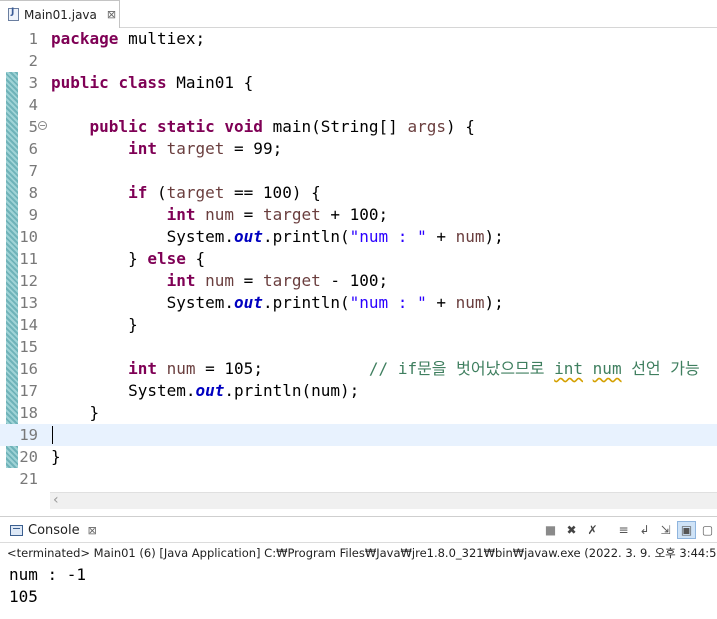  Describe the element at coordinates (623, 530) in the screenshot. I see `scroll-lock-icon: ≡` at that location.